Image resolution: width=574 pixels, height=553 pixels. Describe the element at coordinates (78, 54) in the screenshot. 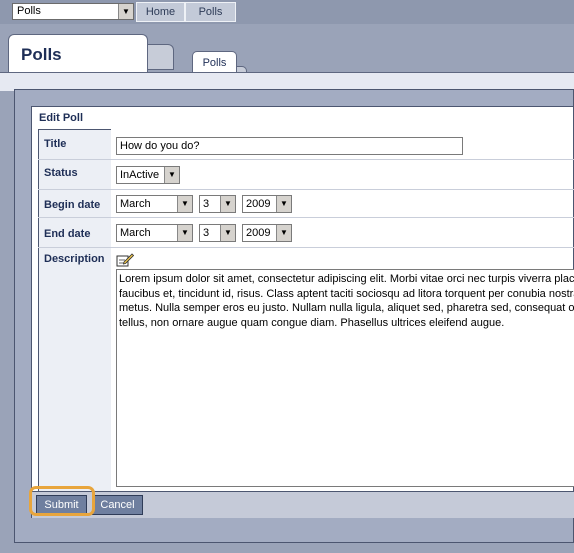

I see `page-title-tab: Polls` at that location.